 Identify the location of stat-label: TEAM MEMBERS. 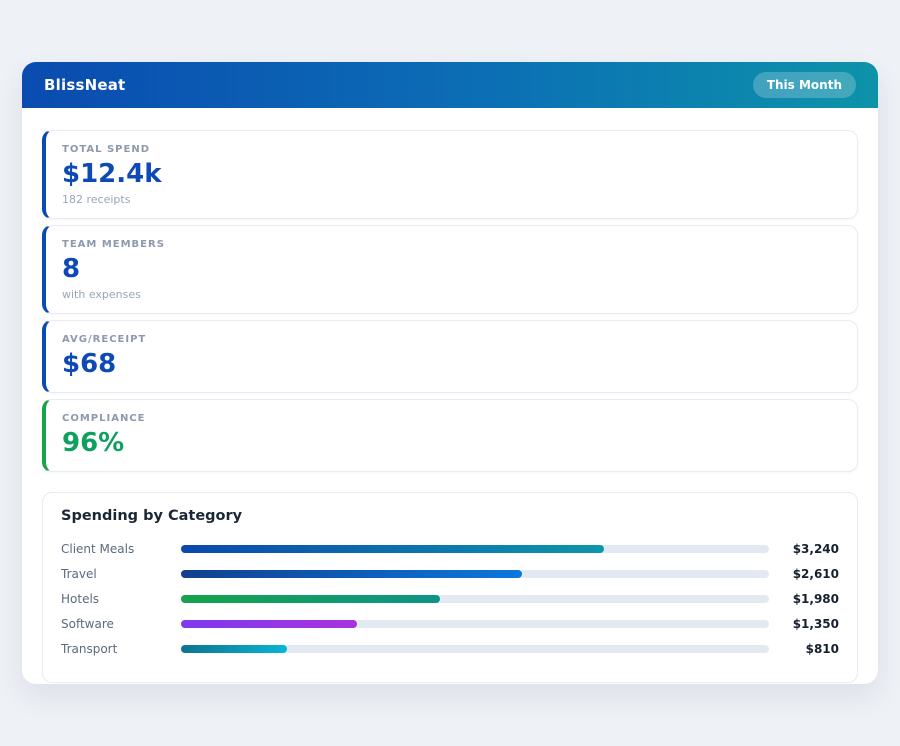
(113, 244).